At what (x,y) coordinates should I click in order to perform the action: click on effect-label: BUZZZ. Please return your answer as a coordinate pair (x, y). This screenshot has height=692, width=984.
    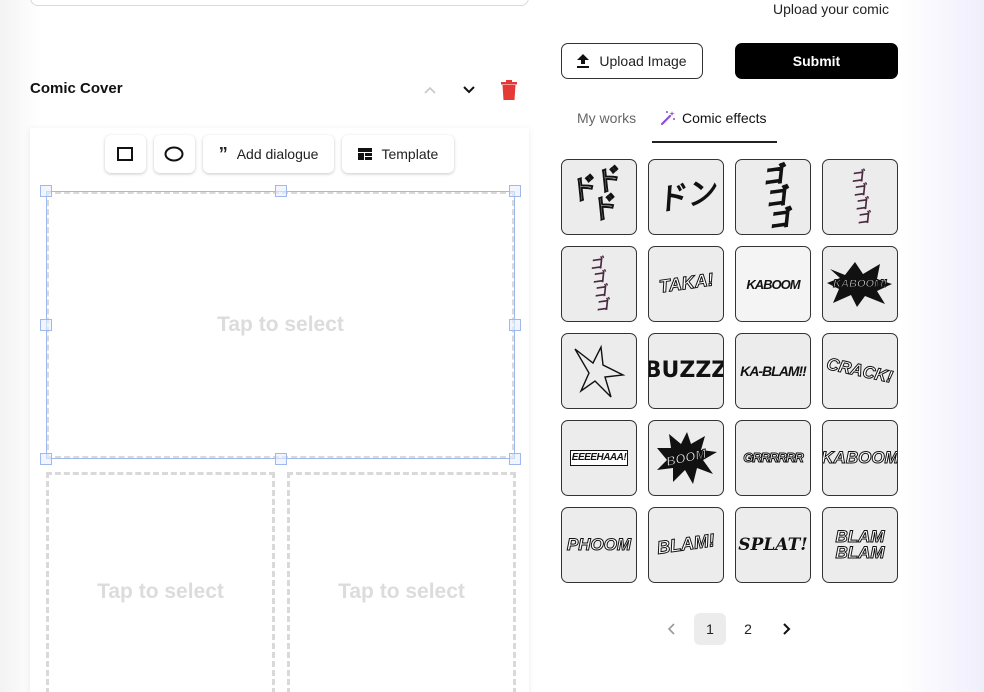
    Looking at the image, I should click on (686, 370).